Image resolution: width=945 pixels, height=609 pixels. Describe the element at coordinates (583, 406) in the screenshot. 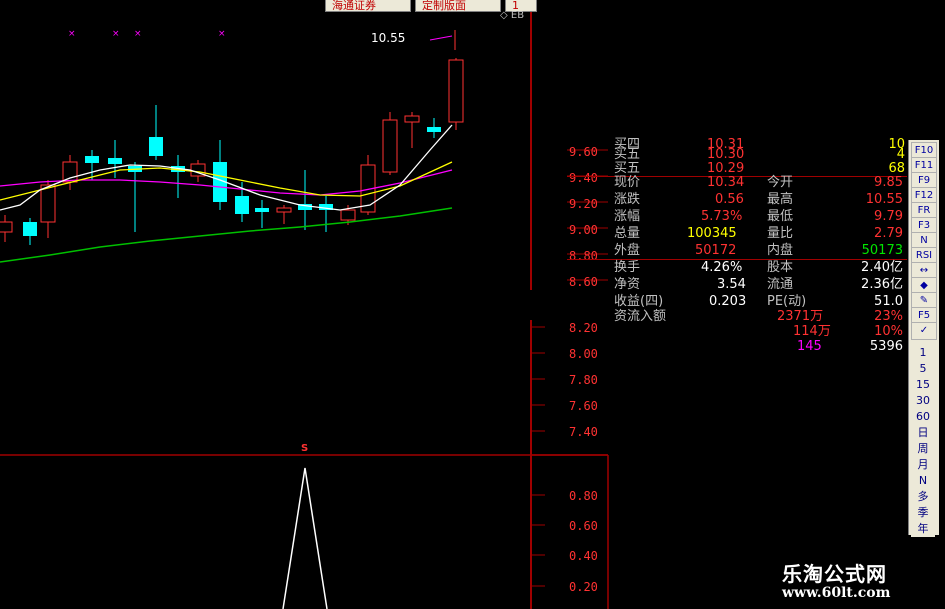

I see `volume-tick: 7.60` at that location.